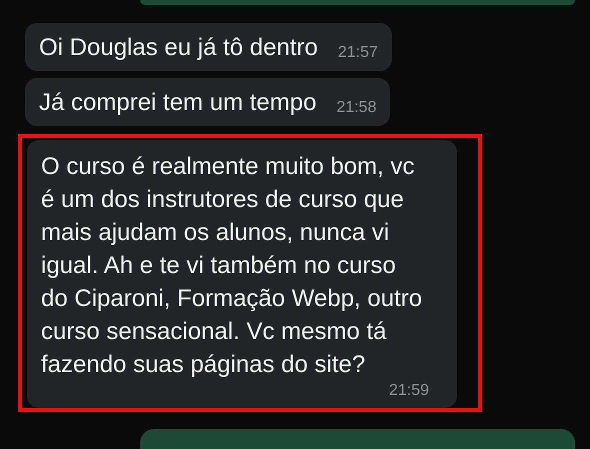  What do you see at coordinates (177, 103) in the screenshot?
I see `message-text: Já comprei tem um tempo` at bounding box center [177, 103].